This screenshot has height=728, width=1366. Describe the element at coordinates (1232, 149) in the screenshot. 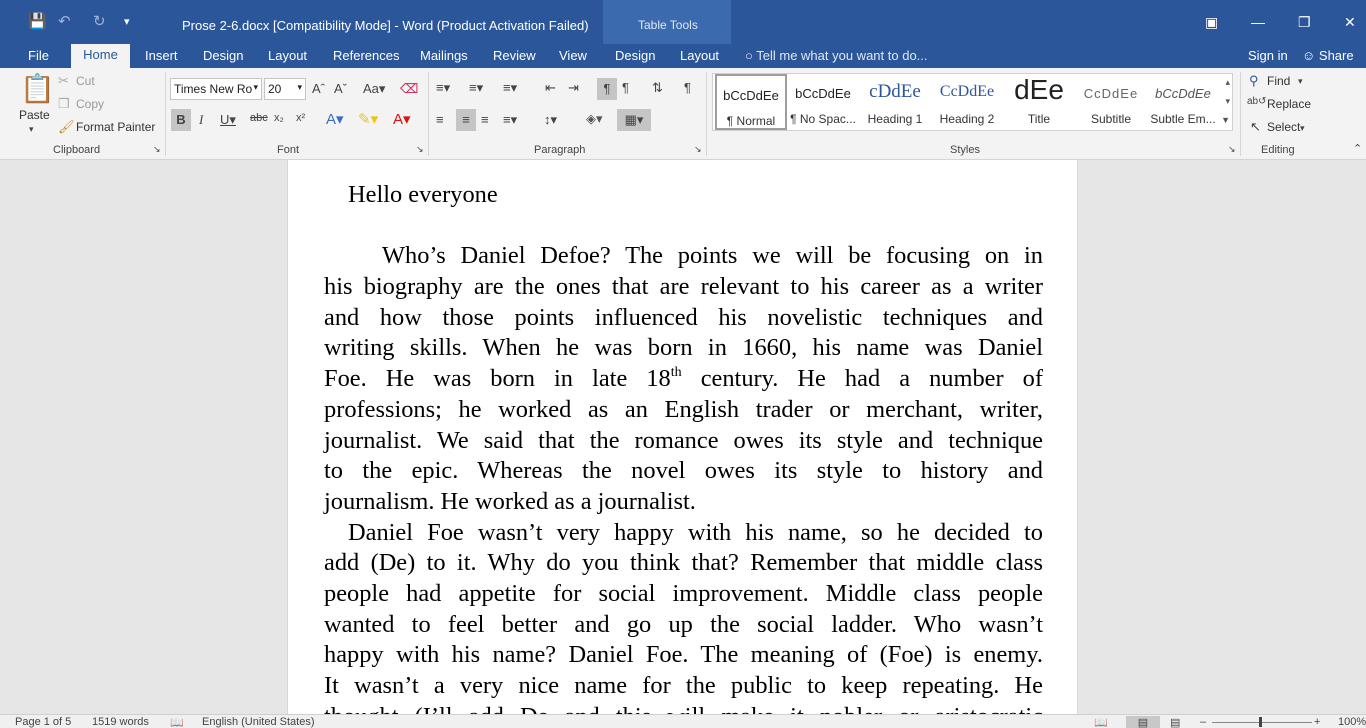

I see `styles-launcher-icon: ↘` at that location.